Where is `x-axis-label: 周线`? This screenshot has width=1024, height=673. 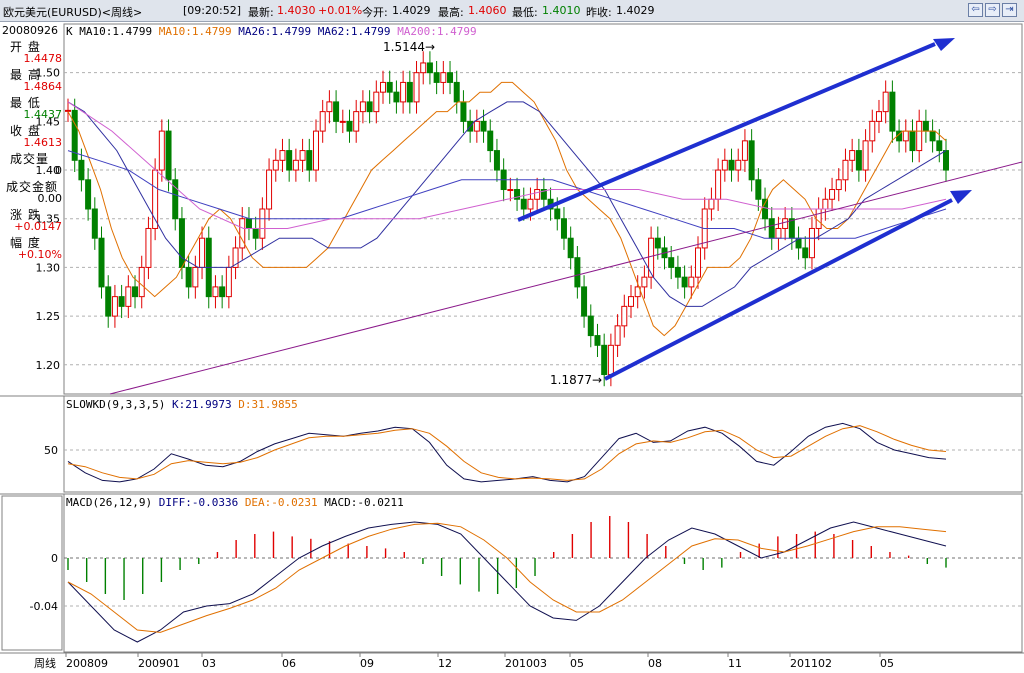
x-axis-label: 周线 is located at coordinates (45, 663).